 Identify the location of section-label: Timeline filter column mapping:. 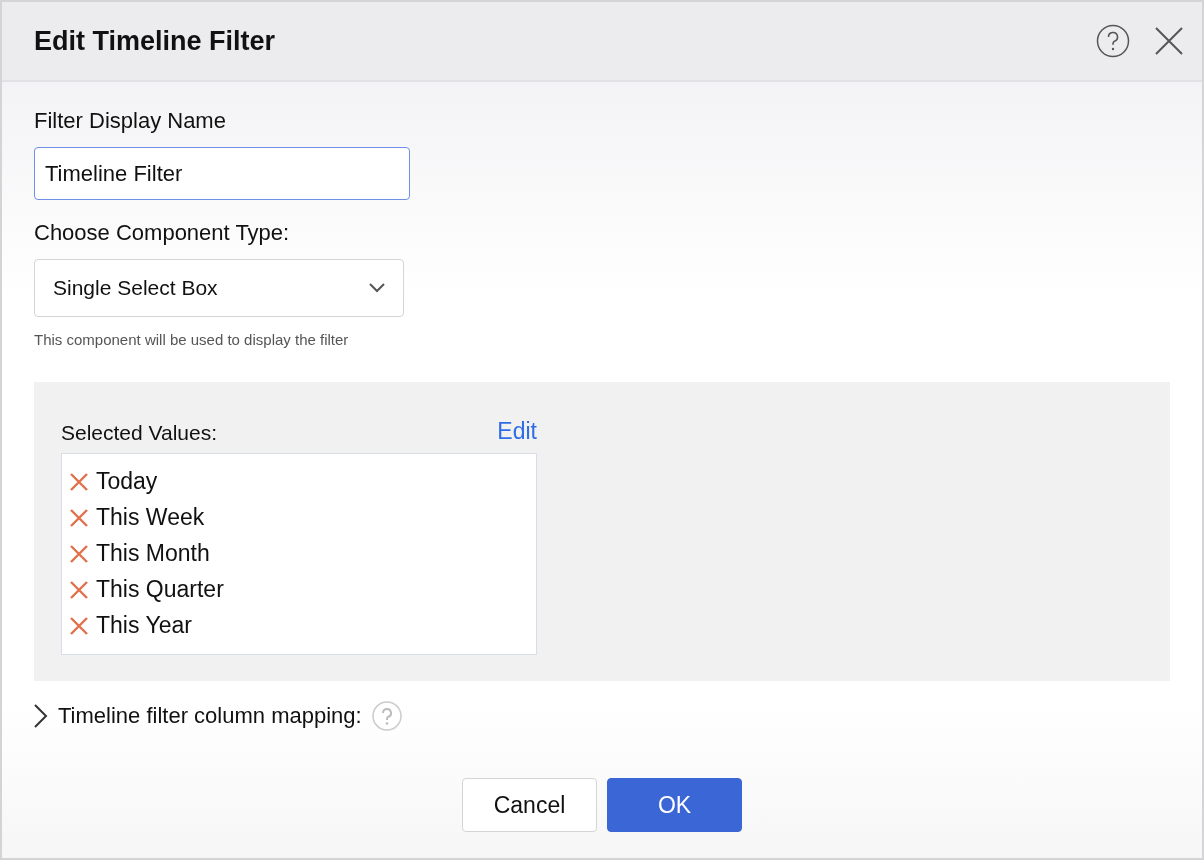
(210, 716).